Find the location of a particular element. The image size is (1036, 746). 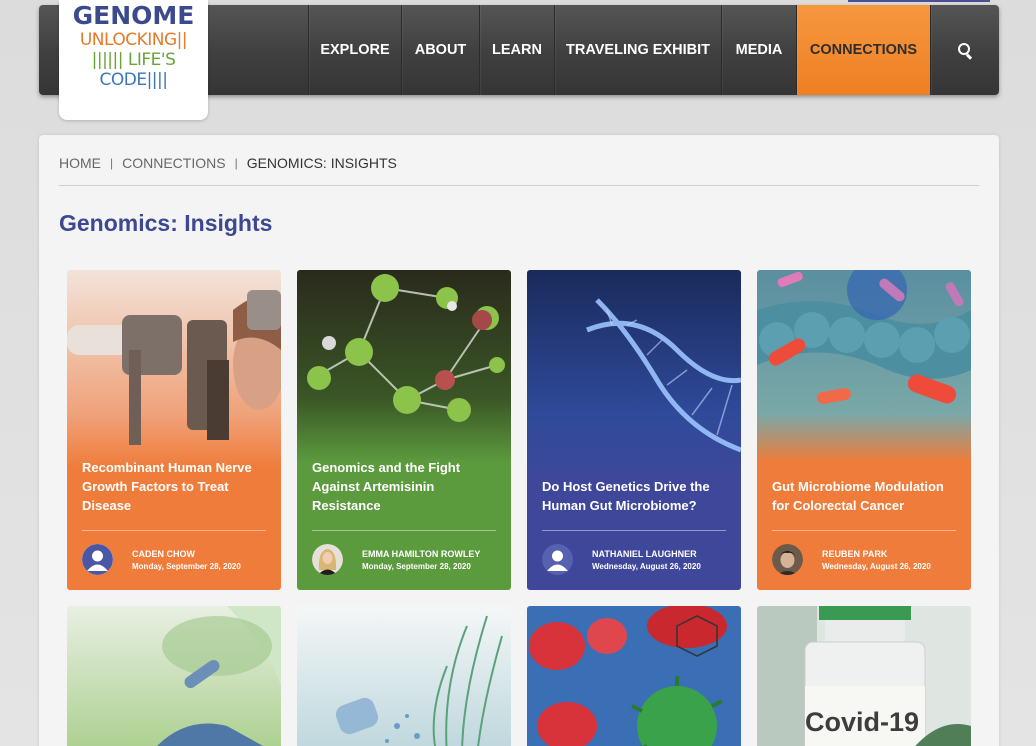

article-card-lab-gloves is located at coordinates (174, 676).